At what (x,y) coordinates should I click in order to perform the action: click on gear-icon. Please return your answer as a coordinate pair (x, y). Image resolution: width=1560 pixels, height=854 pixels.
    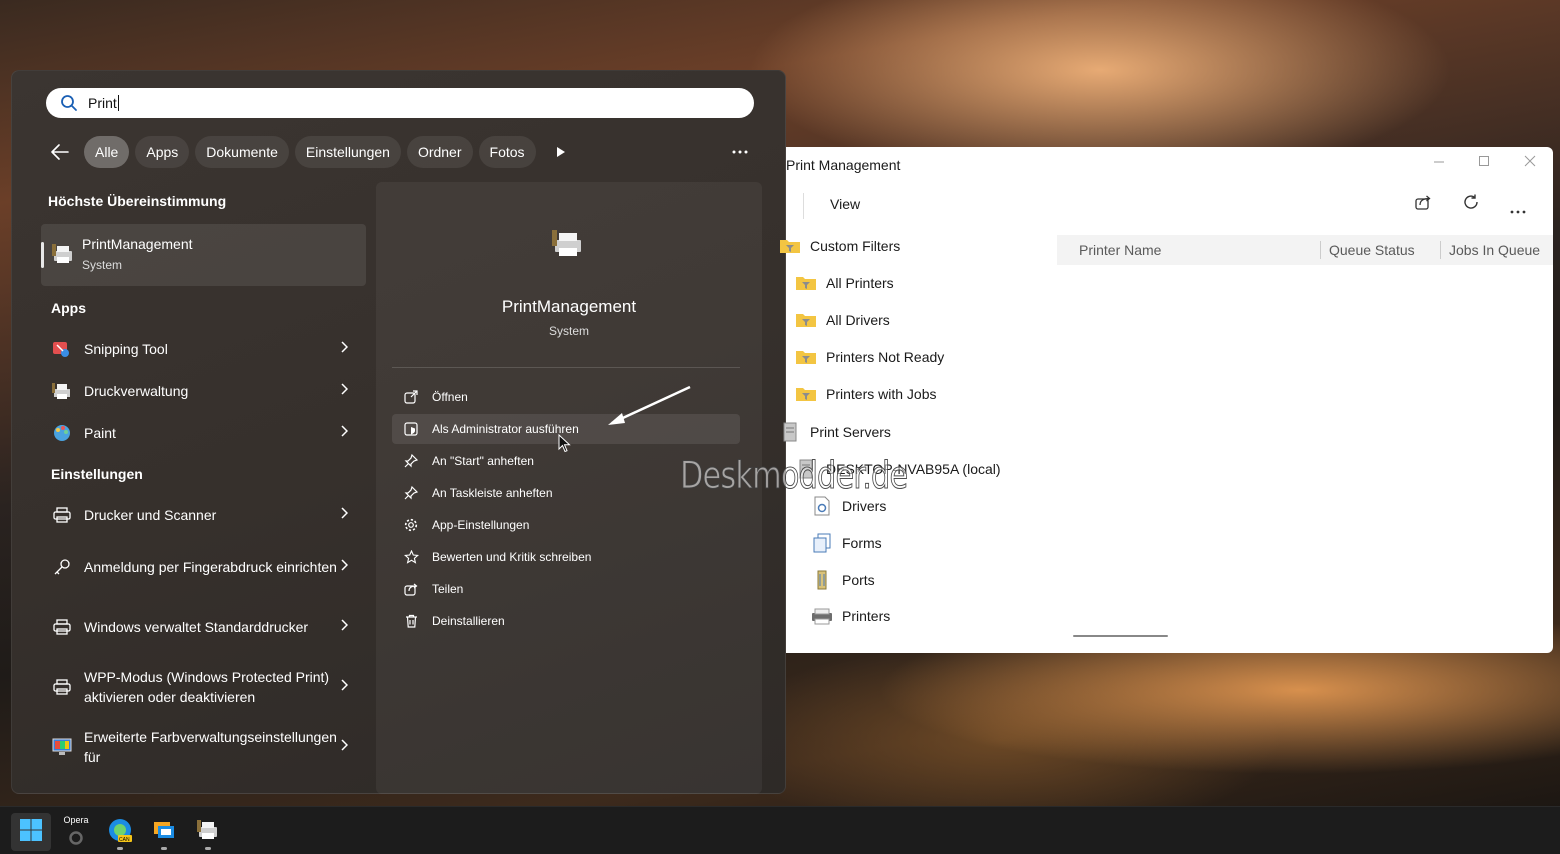
    Looking at the image, I should click on (411, 525).